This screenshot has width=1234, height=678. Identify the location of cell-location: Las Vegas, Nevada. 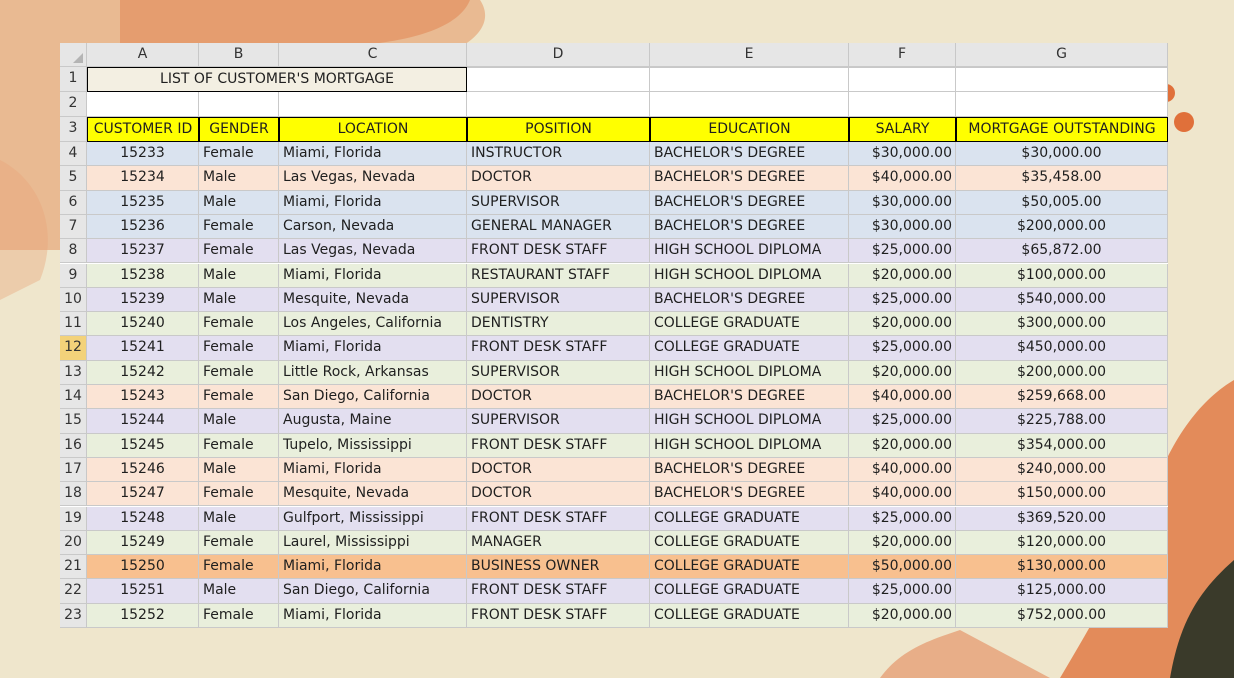
(373, 178).